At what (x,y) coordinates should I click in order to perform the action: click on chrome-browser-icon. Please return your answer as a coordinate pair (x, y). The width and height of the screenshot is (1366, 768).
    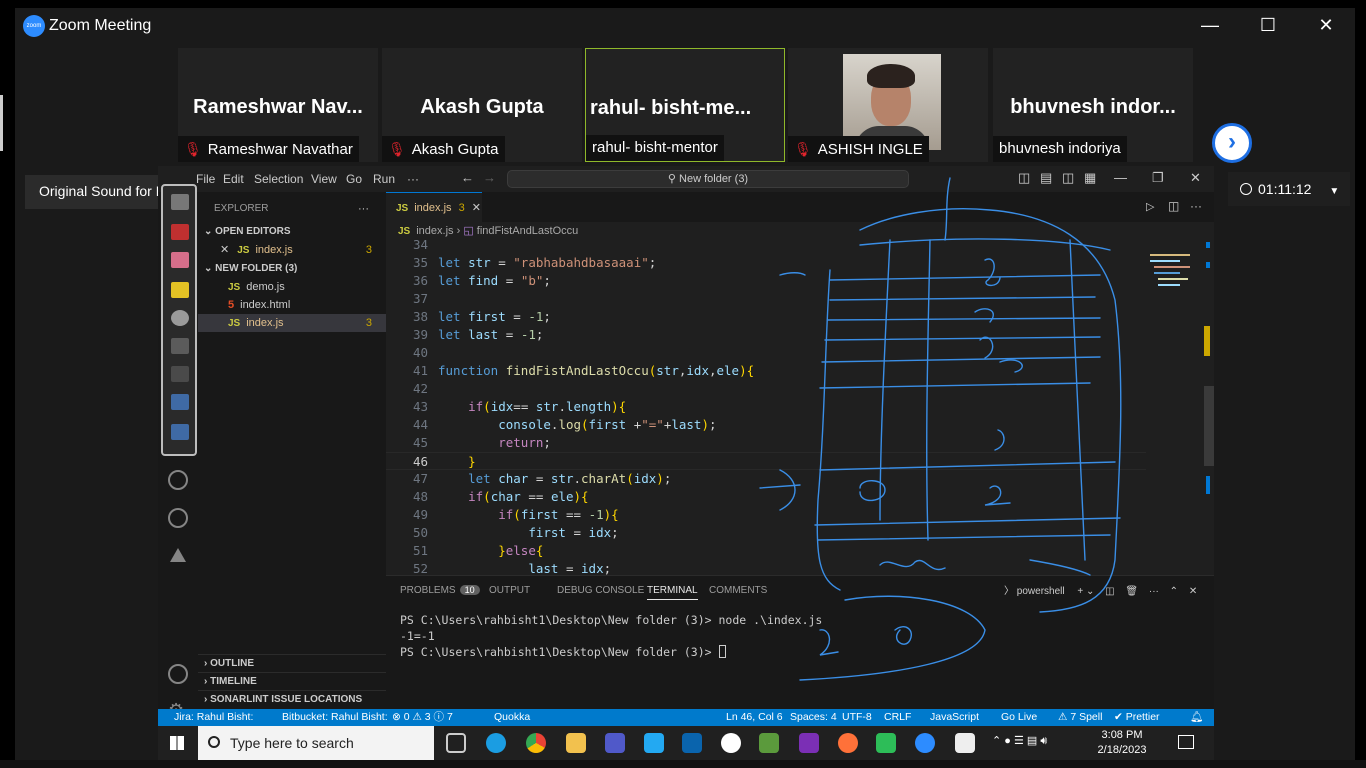
    Looking at the image, I should click on (536, 743).